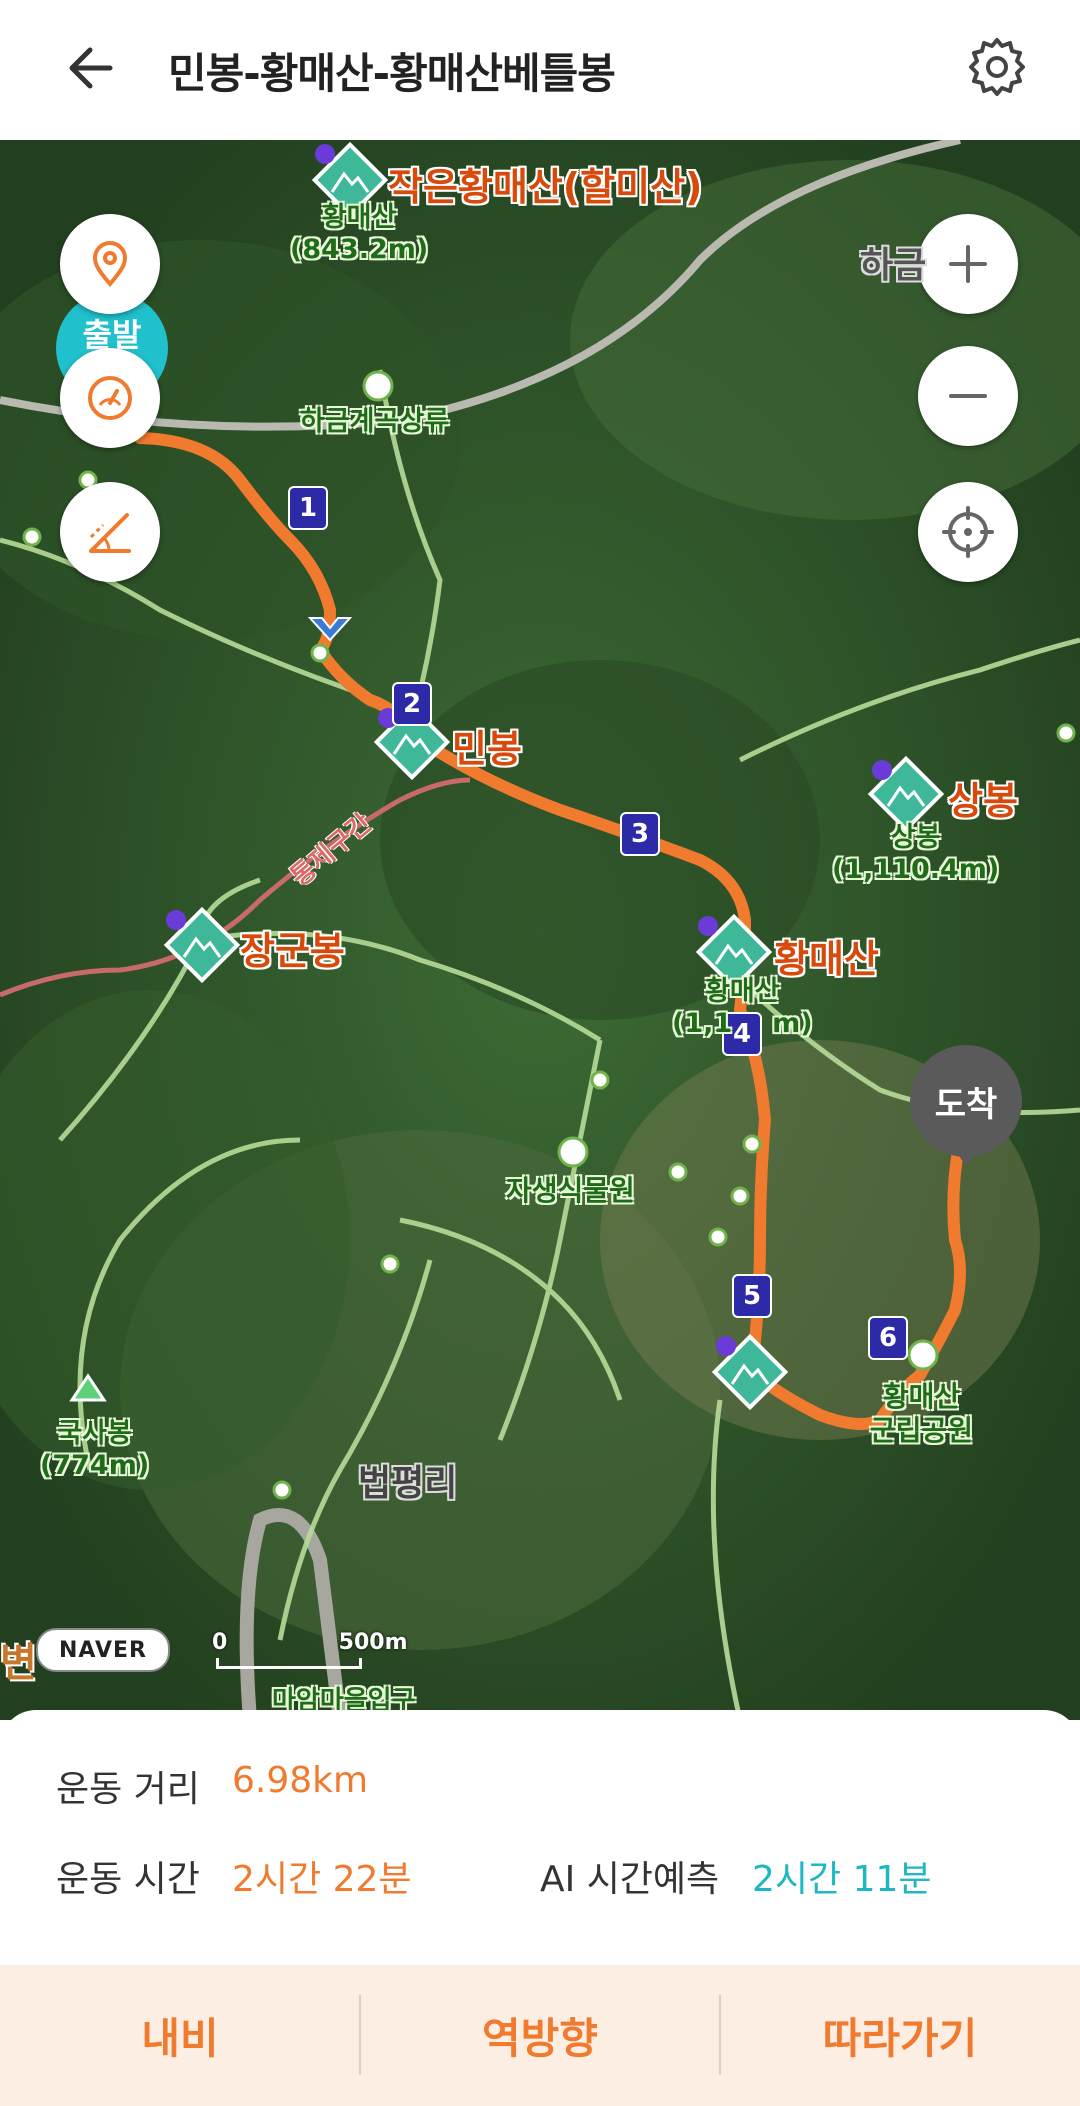  I want to click on time-value: 2시간 22분, so click(322, 1879).